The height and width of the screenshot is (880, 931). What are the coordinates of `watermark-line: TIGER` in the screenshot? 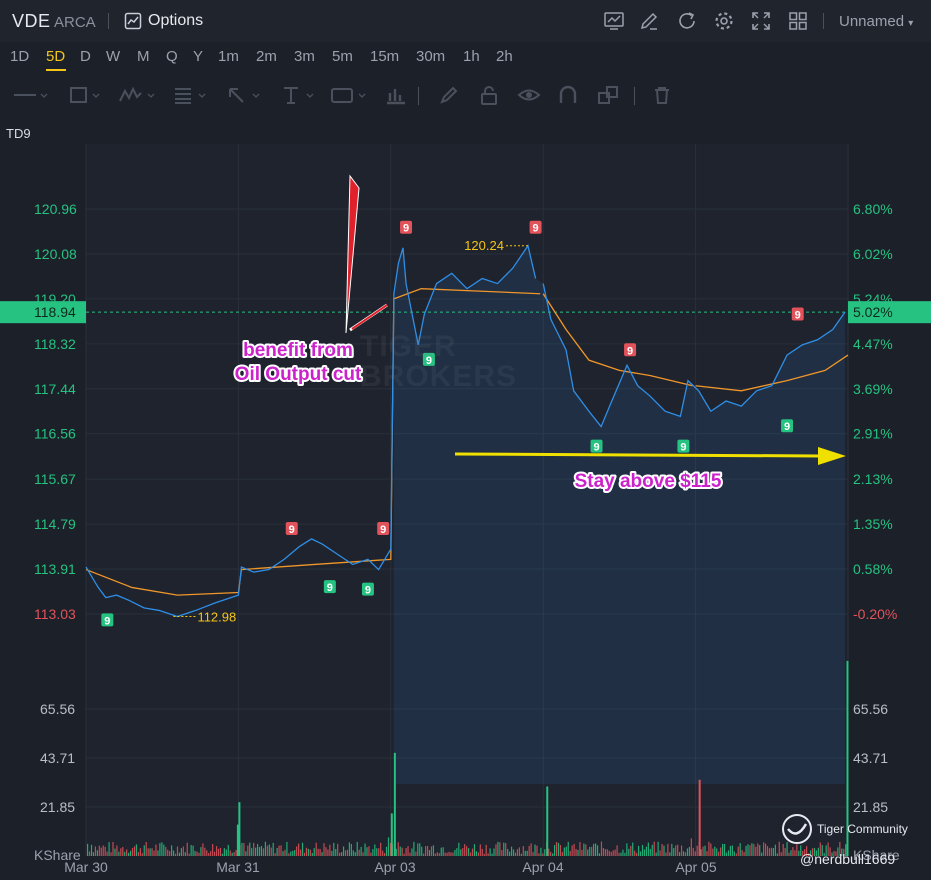 It's located at (408, 346).